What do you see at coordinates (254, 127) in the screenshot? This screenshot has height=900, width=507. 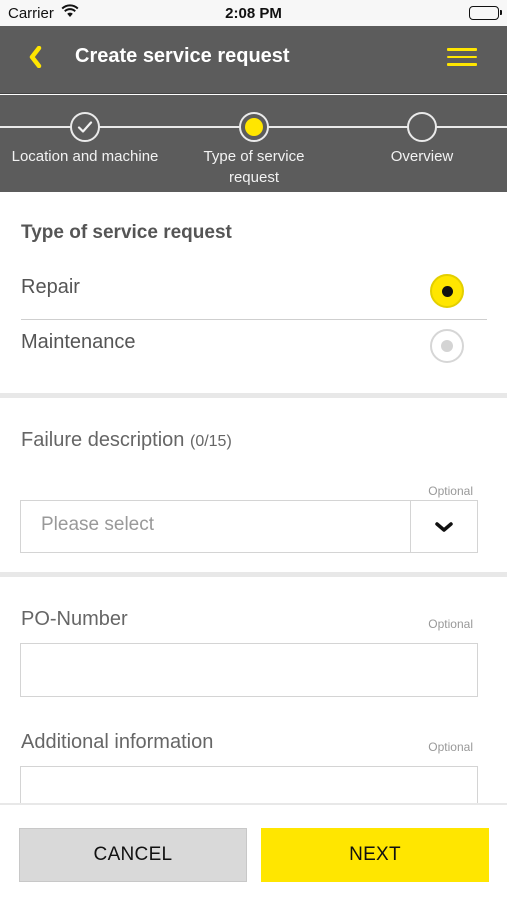 I see `current-step-icon` at bounding box center [254, 127].